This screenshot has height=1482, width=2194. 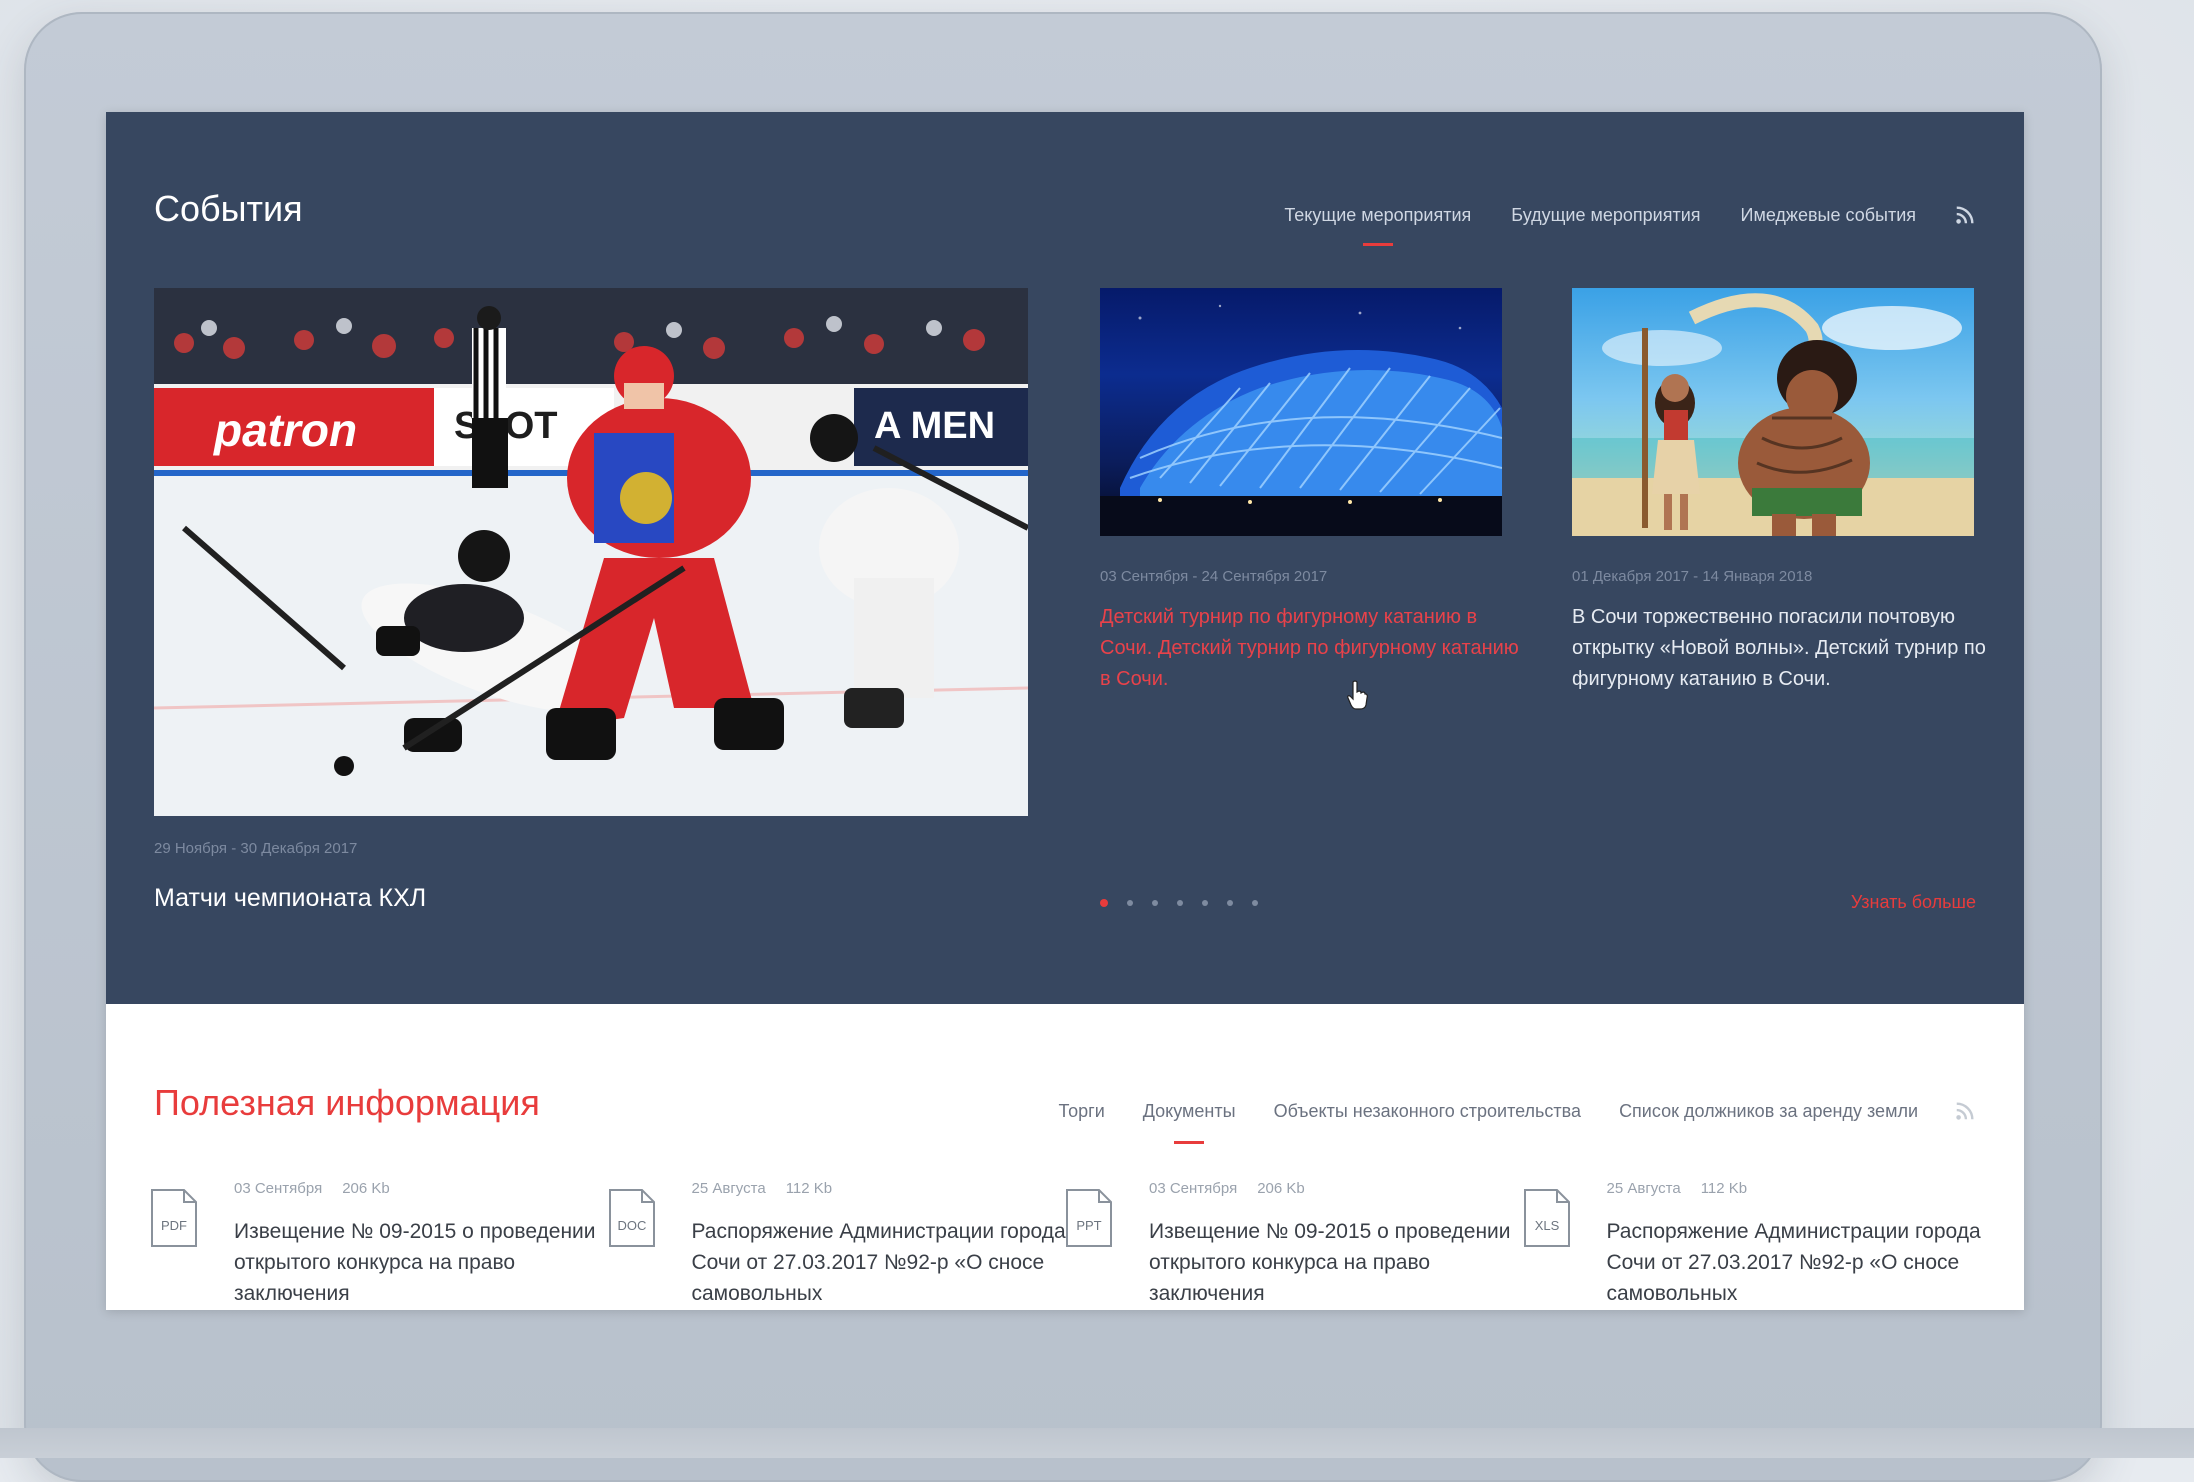 I want to click on hero-caption: Матчи чемпионата КХЛ, so click(x=290, y=898).